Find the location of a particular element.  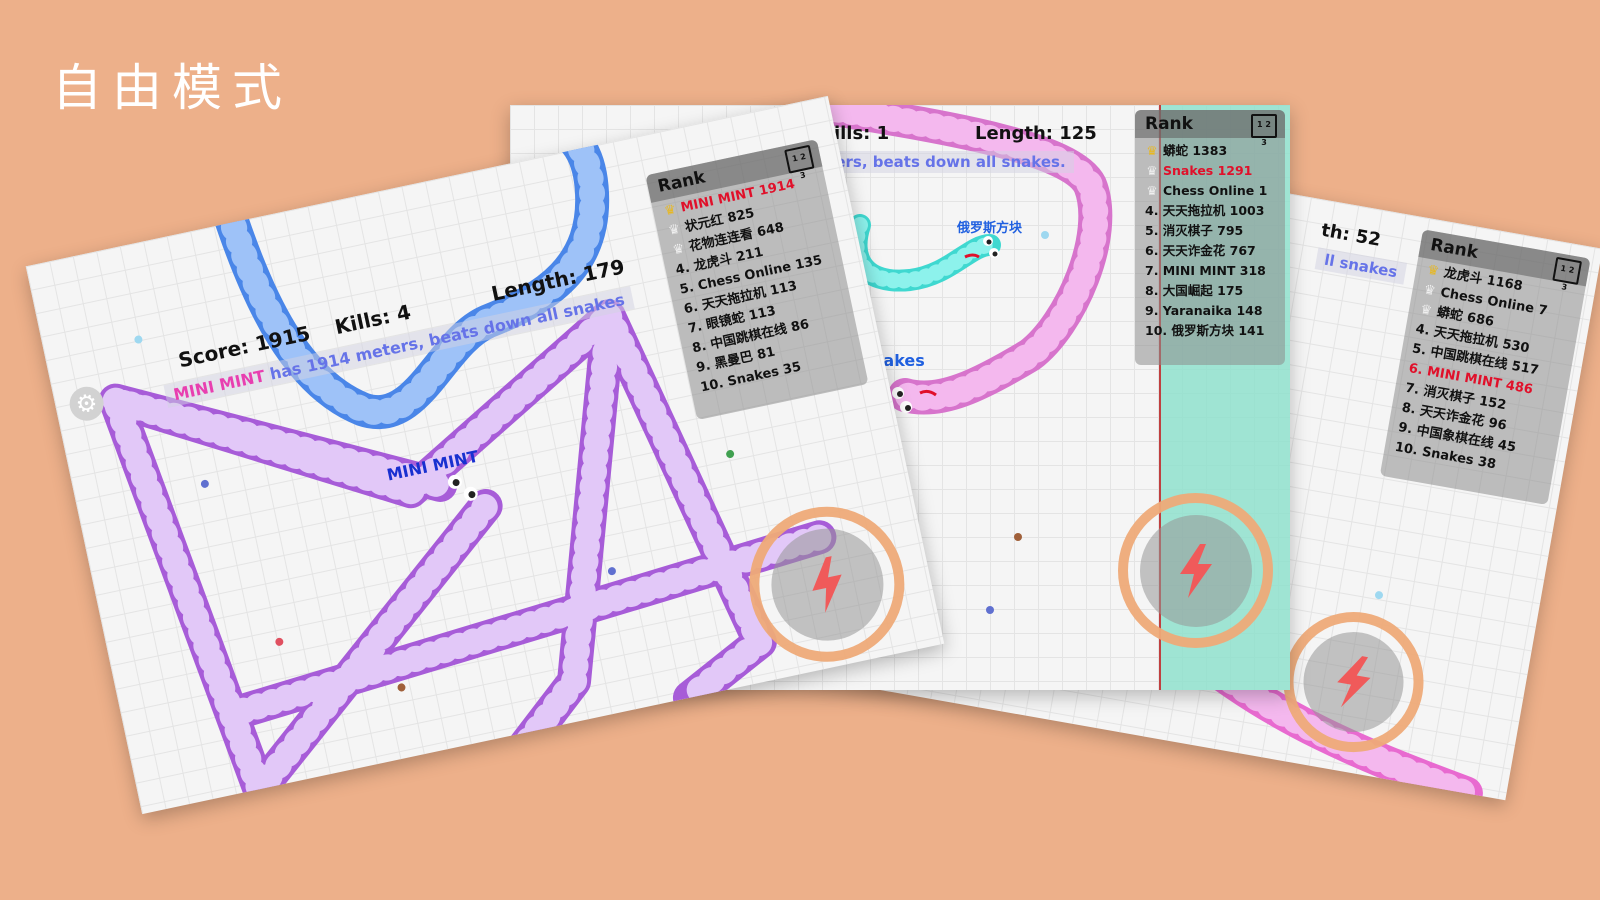

rank-row-label: 5. 消灭棋子 795 is located at coordinates (1194, 230).